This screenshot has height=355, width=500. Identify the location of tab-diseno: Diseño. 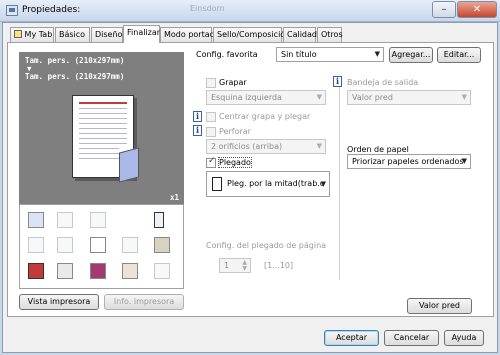
(107, 34).